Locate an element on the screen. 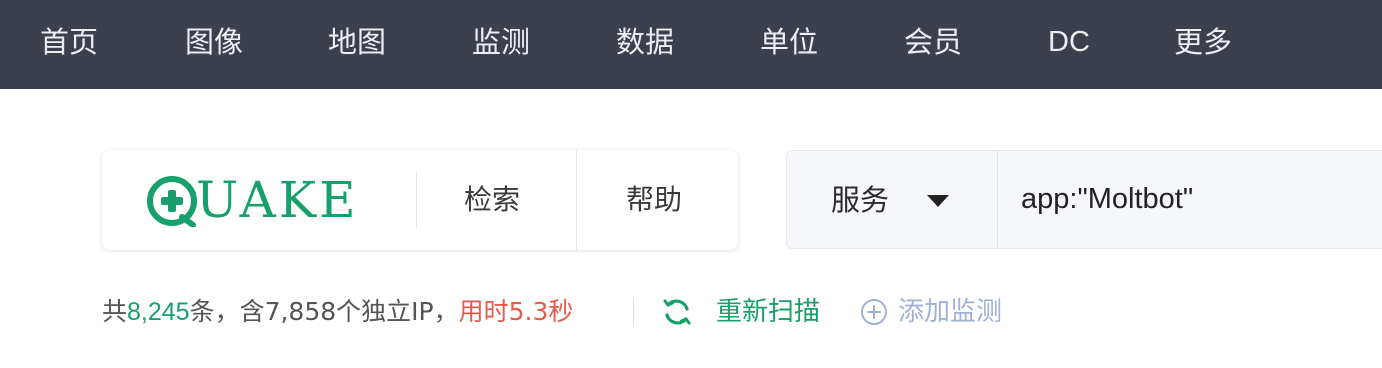 This screenshot has width=1382, height=368. help-link: 帮助 is located at coordinates (654, 200).